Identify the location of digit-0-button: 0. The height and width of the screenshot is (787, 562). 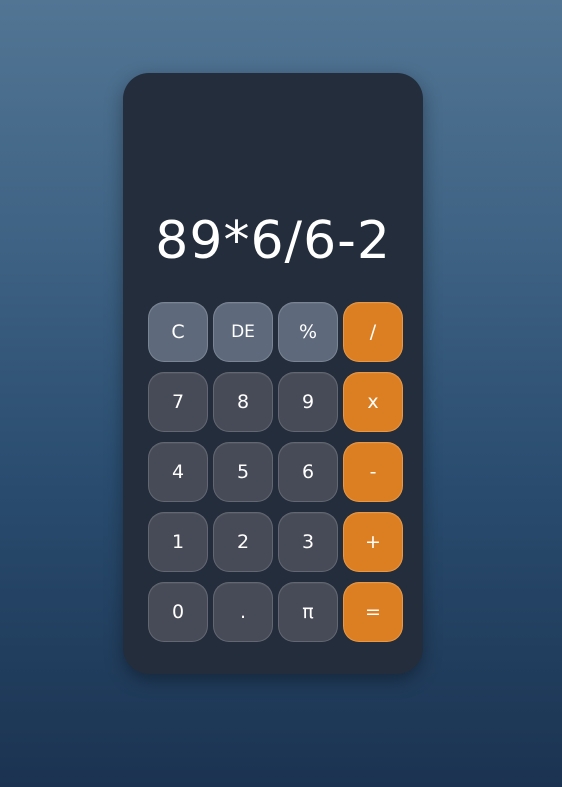
(178, 612).